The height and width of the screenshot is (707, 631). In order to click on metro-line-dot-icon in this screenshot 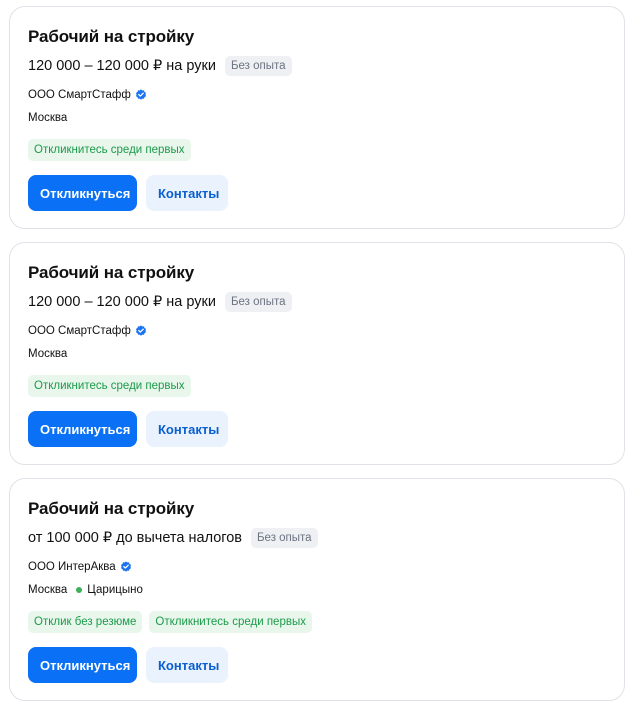, I will do `click(79, 590)`.